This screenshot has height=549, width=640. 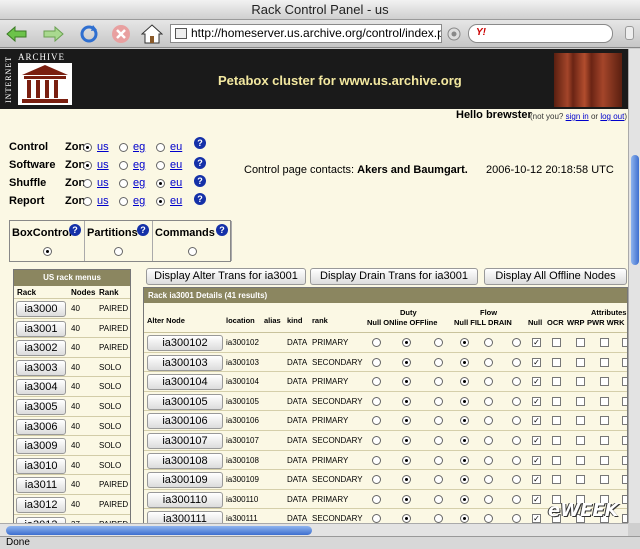 I want to click on horizontal-scrollbar, so click(x=314, y=529).